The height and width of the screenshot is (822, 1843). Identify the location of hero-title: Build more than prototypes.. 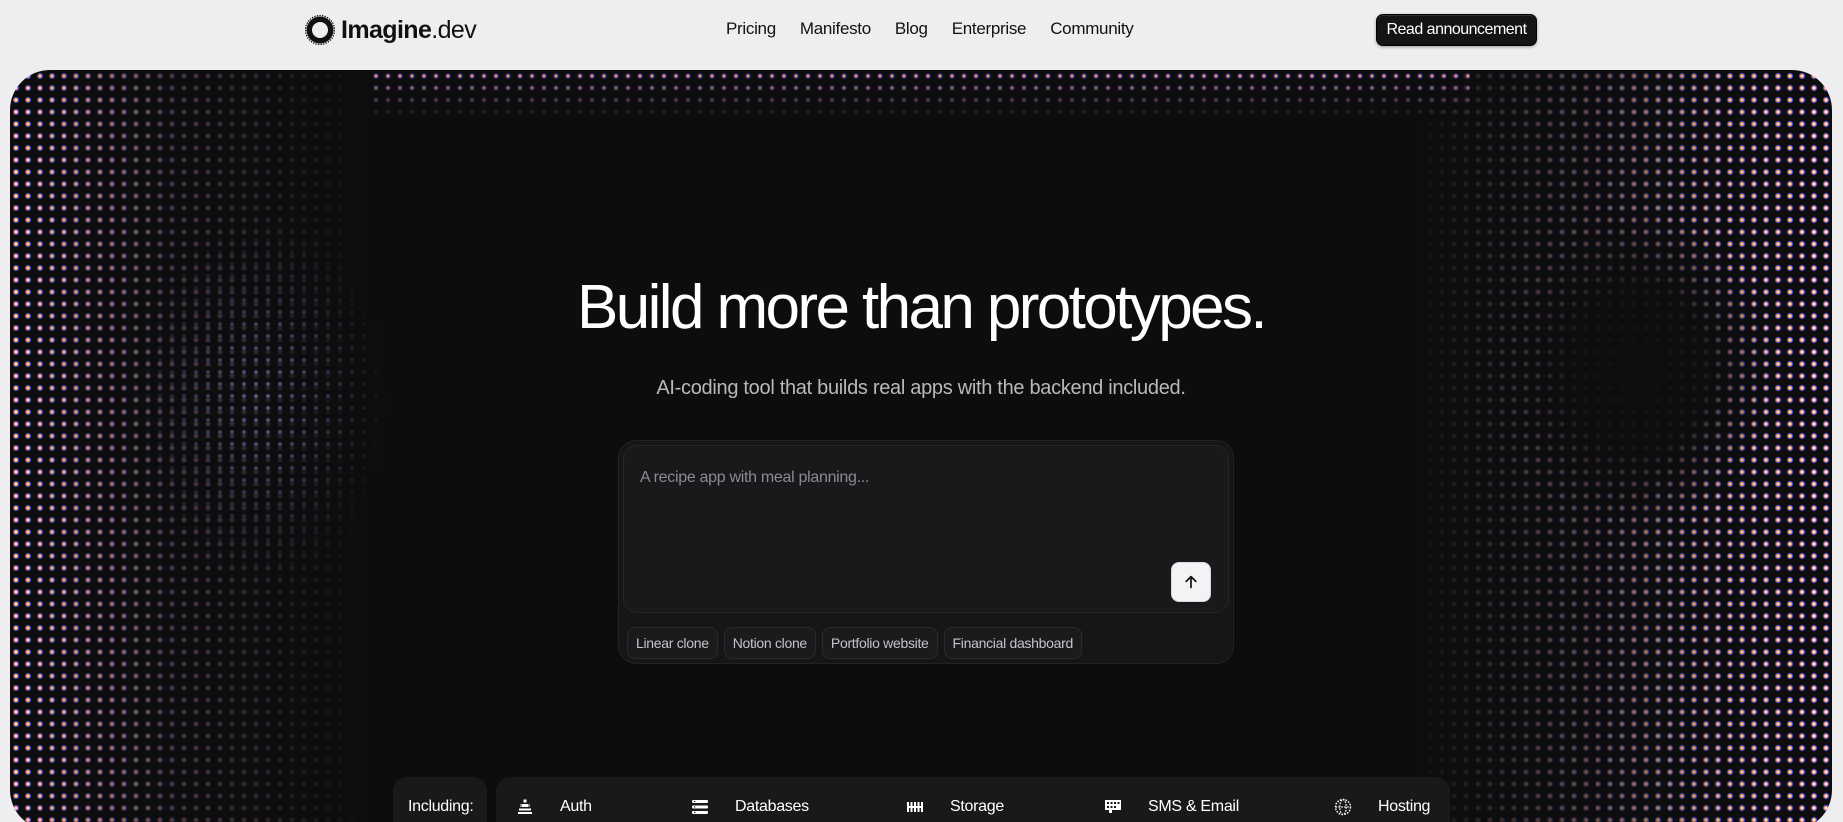
(922, 307).